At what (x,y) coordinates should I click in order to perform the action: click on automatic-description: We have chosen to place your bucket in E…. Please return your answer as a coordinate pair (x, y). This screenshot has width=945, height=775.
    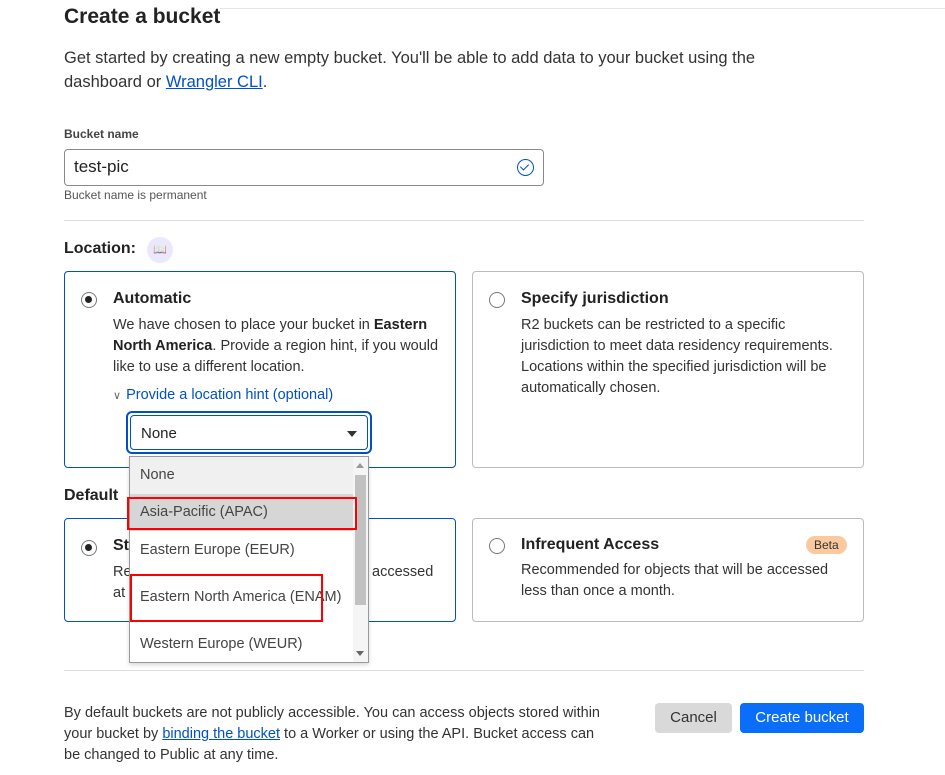
    Looking at the image, I should click on (276, 346).